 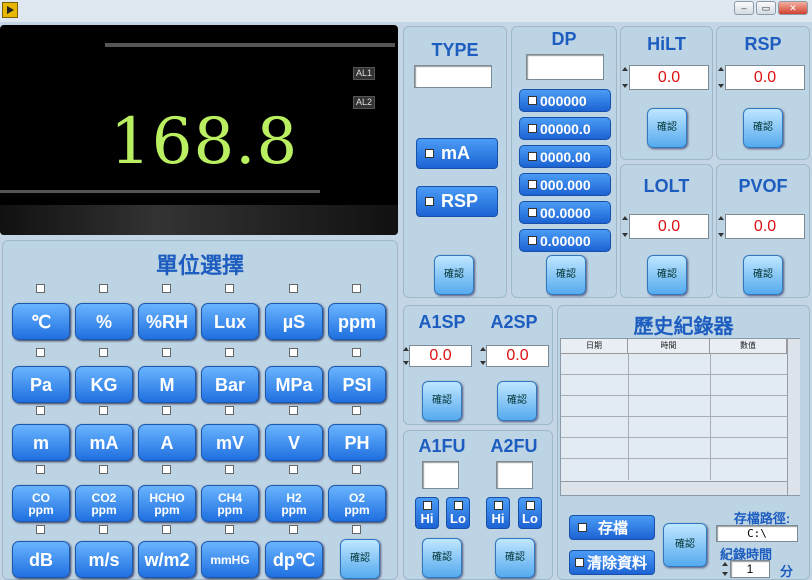 I want to click on table-hscroll, so click(x=674, y=488).